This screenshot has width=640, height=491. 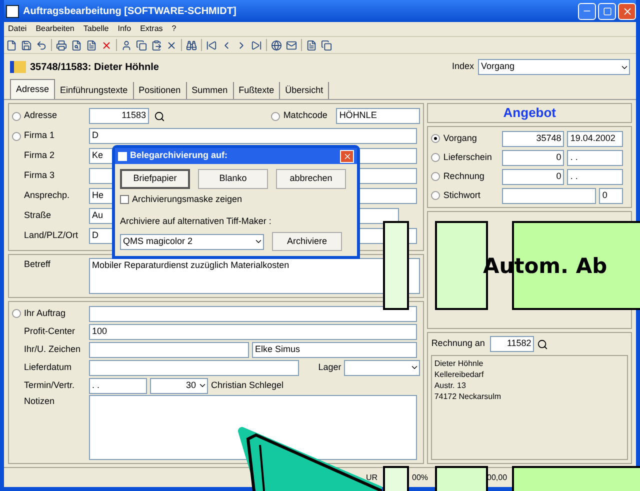 I want to click on field-label: Profit-Center, so click(x=50, y=331).